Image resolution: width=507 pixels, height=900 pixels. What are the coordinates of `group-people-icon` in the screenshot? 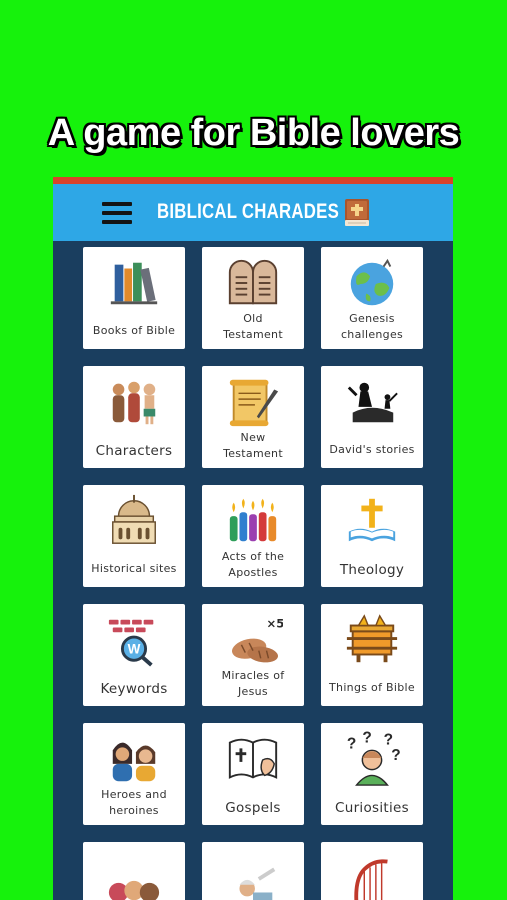 It's located at (134, 890).